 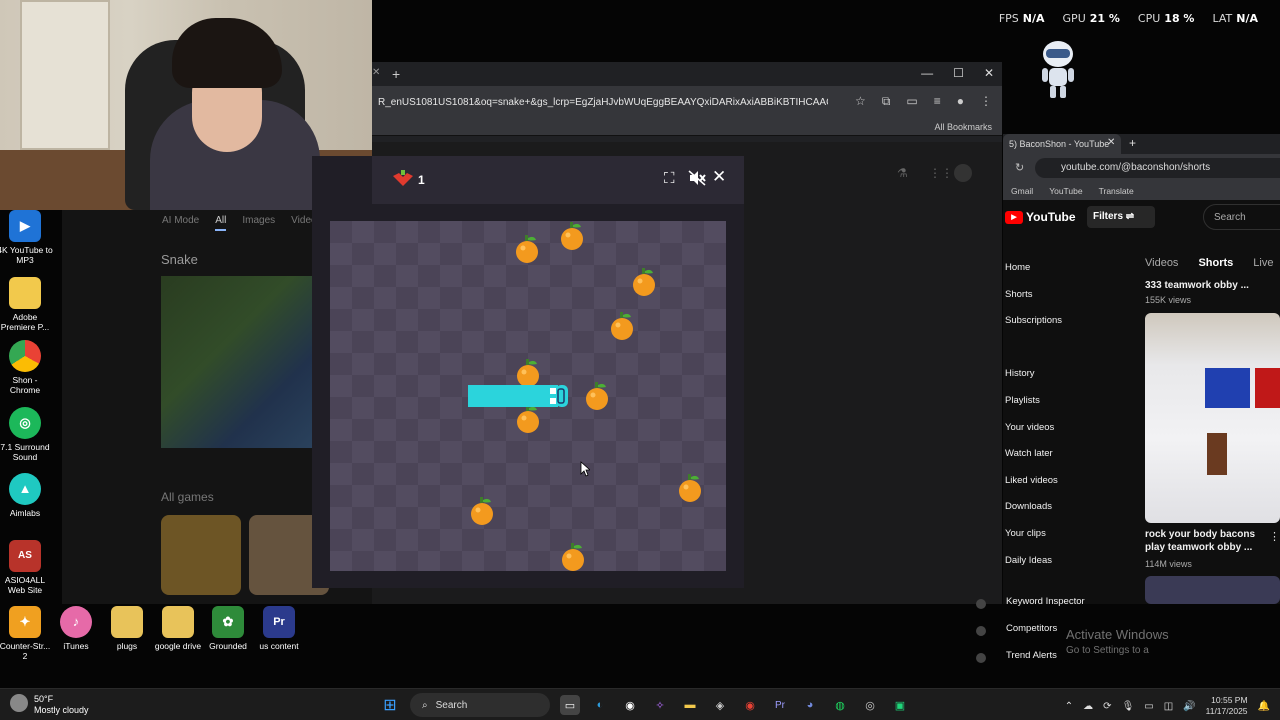 I want to click on youtube-tab: 5) BaconShon - YouTube, so click(x=1062, y=144).